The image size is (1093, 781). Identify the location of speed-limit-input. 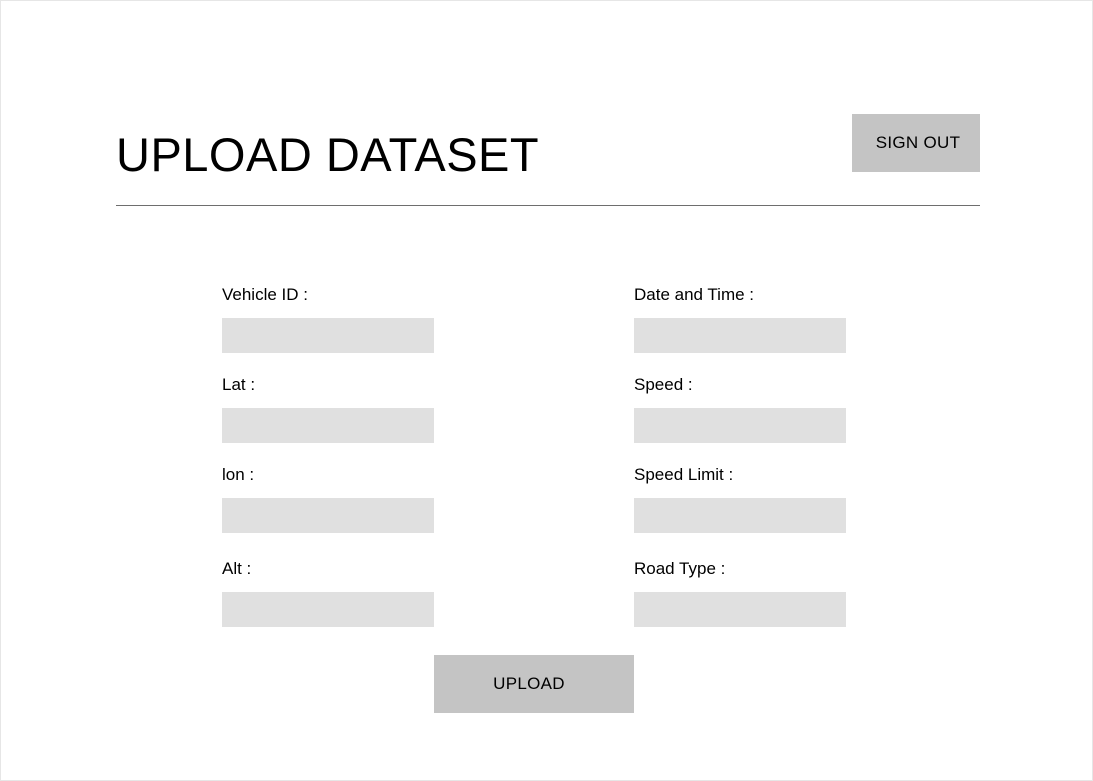
(740, 515).